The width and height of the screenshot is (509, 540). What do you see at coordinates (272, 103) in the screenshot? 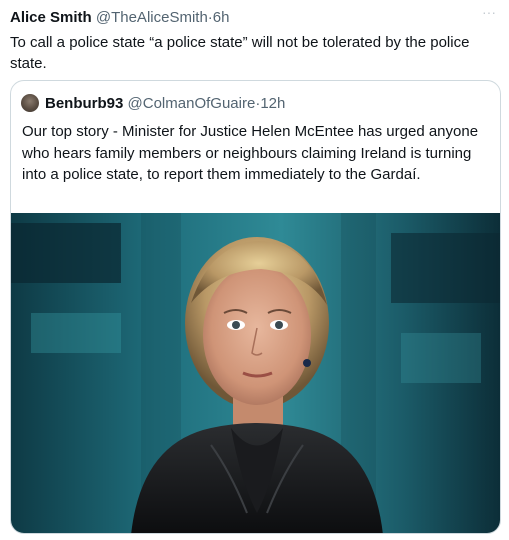
I see `quoted-tweet-time: 12h` at bounding box center [272, 103].